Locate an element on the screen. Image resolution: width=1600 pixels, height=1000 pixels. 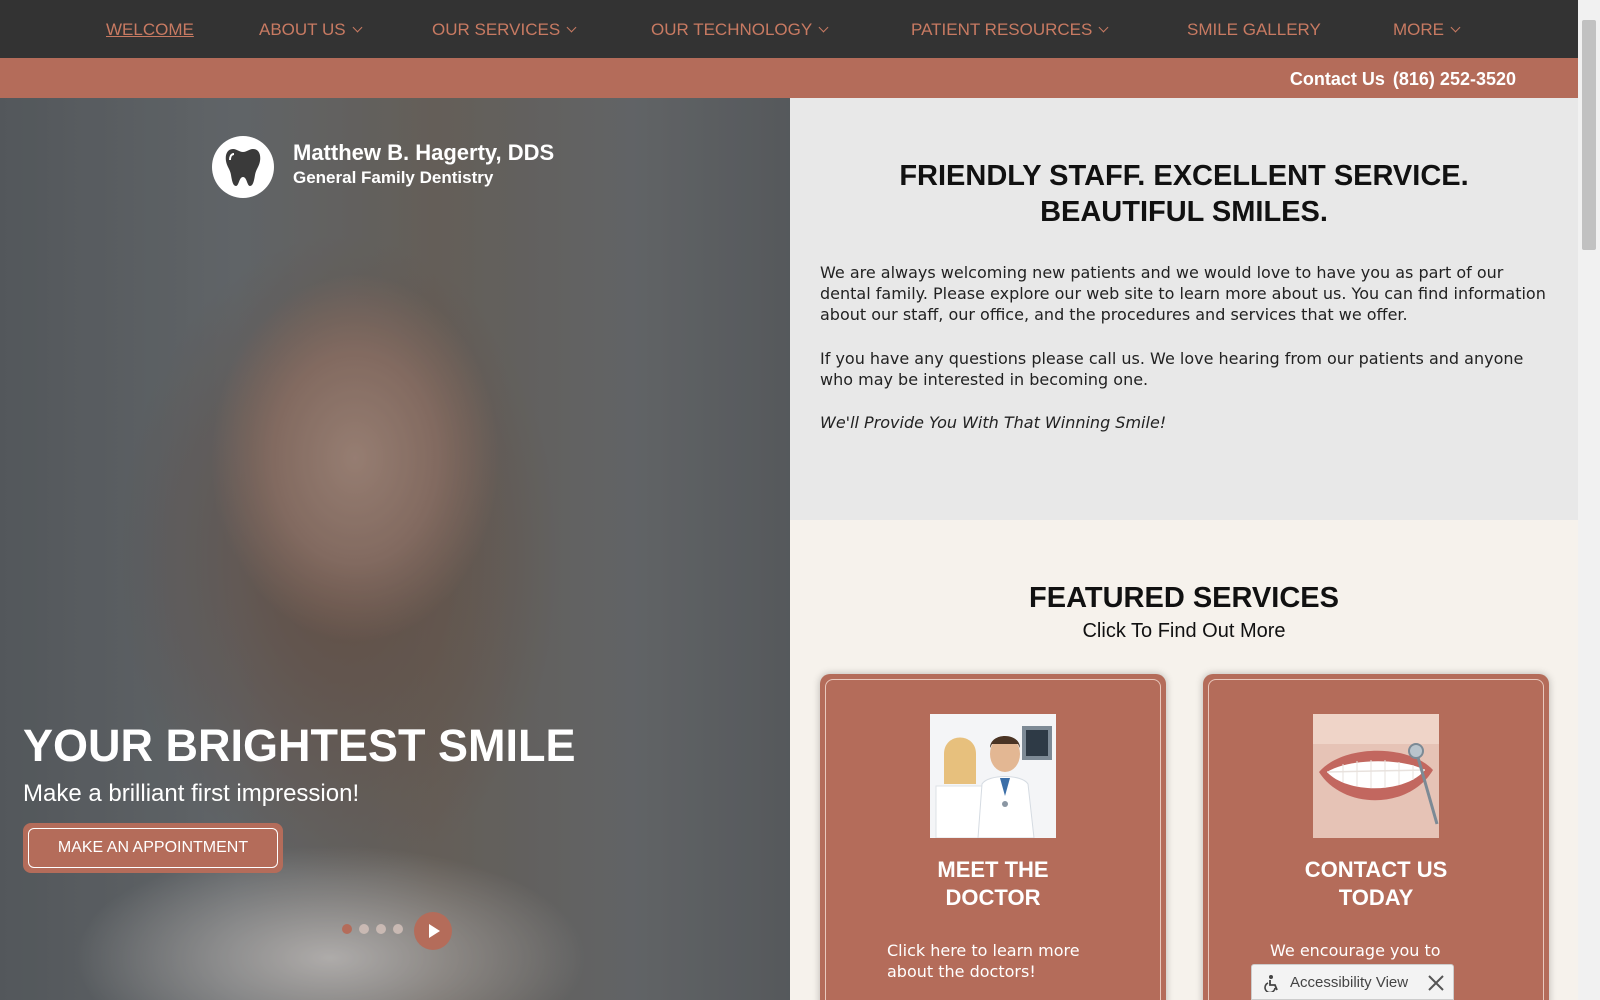
card-title-line: TODAY is located at coordinates (1376, 897).